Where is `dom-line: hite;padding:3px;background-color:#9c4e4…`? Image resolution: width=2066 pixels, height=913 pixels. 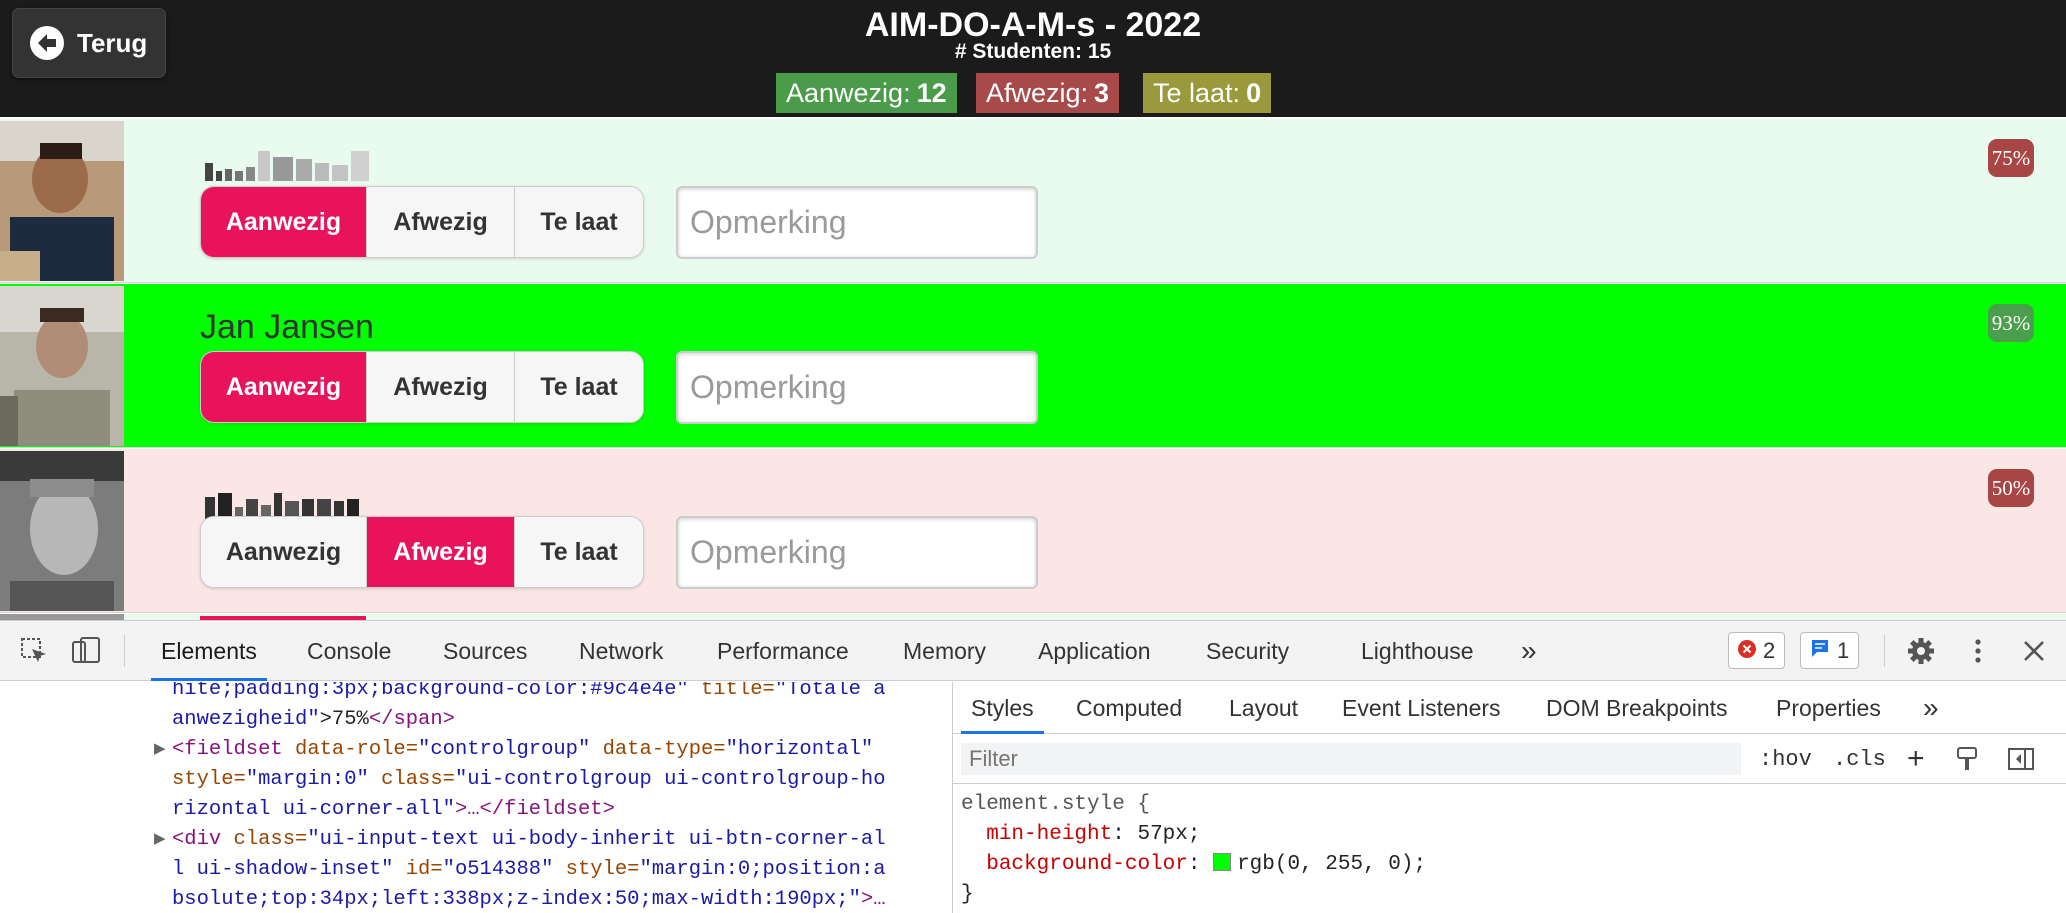 dom-line: hite;padding:3px;background-color:#9c4e4… is located at coordinates (529, 691).